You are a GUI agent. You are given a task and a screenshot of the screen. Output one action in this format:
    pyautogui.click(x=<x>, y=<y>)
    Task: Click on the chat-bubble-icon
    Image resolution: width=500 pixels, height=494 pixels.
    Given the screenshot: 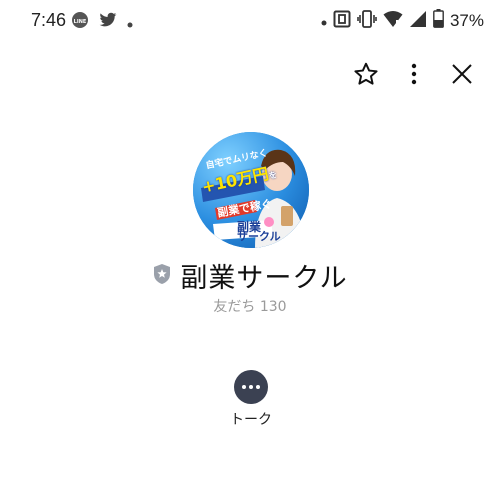 What is the action you would take?
    pyautogui.click(x=251, y=387)
    